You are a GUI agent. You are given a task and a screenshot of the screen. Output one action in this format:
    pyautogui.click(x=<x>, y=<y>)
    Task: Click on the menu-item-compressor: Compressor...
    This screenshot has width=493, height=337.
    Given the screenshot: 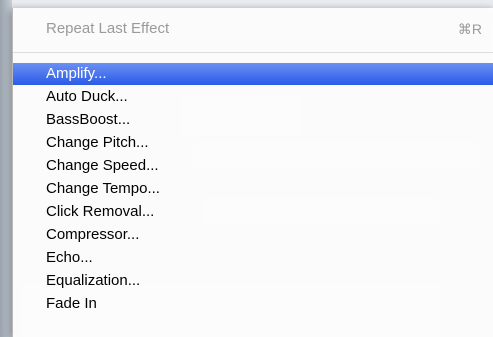 What is the action you would take?
    pyautogui.click(x=253, y=235)
    